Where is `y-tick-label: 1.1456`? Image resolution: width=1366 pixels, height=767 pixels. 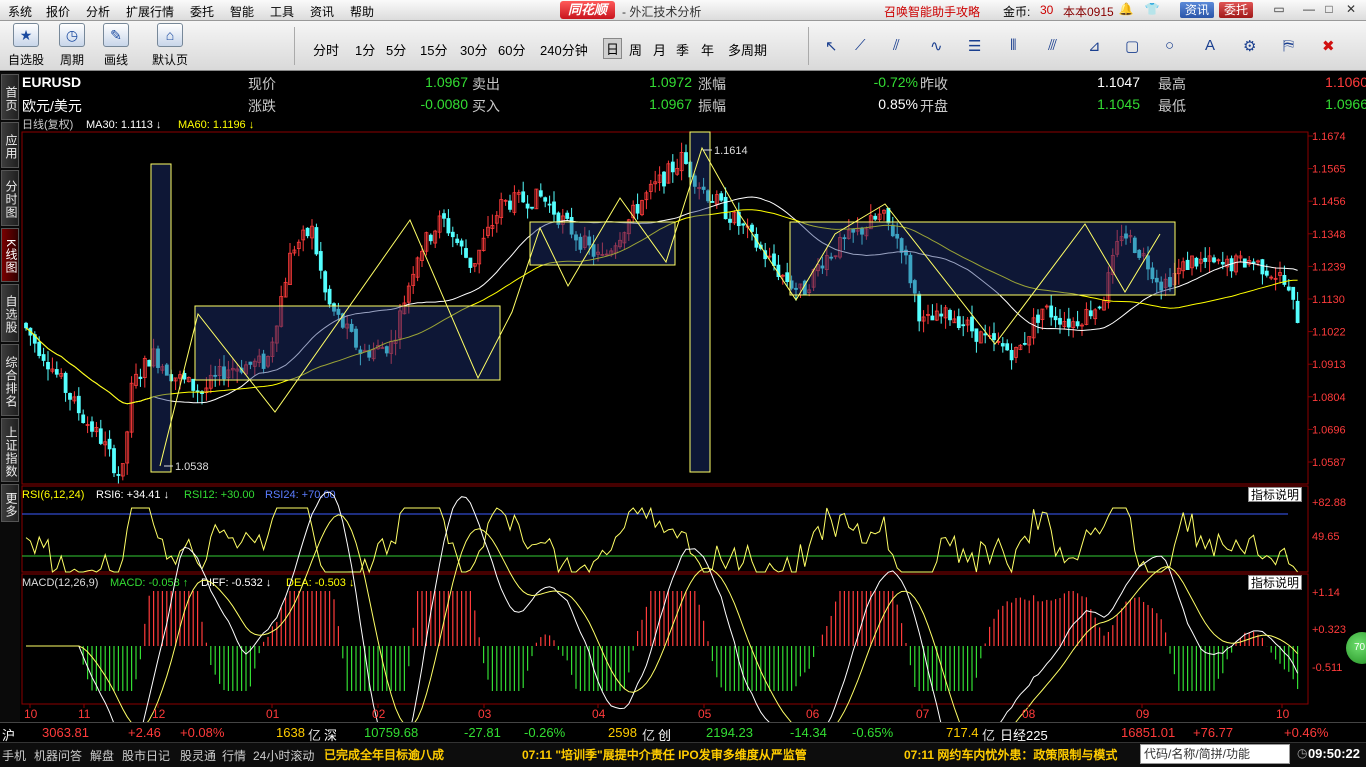 y-tick-label: 1.1456 is located at coordinates (1329, 202).